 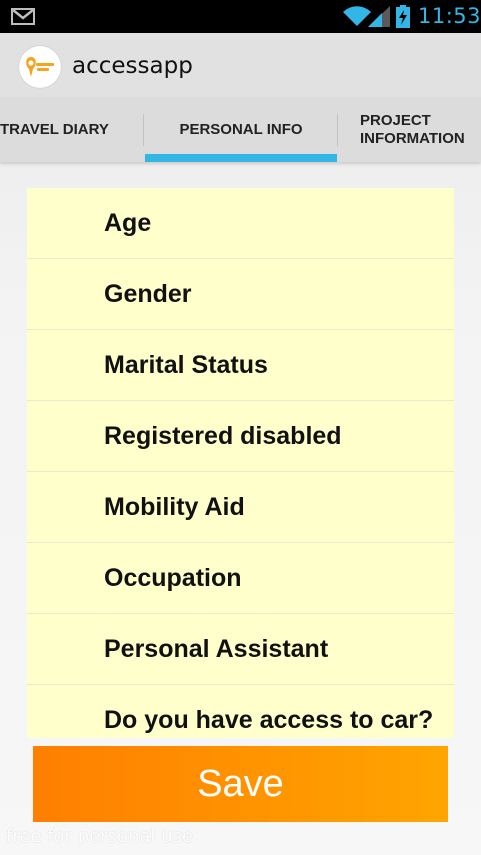 What do you see at coordinates (357, 18) in the screenshot?
I see `wifi-icon` at bounding box center [357, 18].